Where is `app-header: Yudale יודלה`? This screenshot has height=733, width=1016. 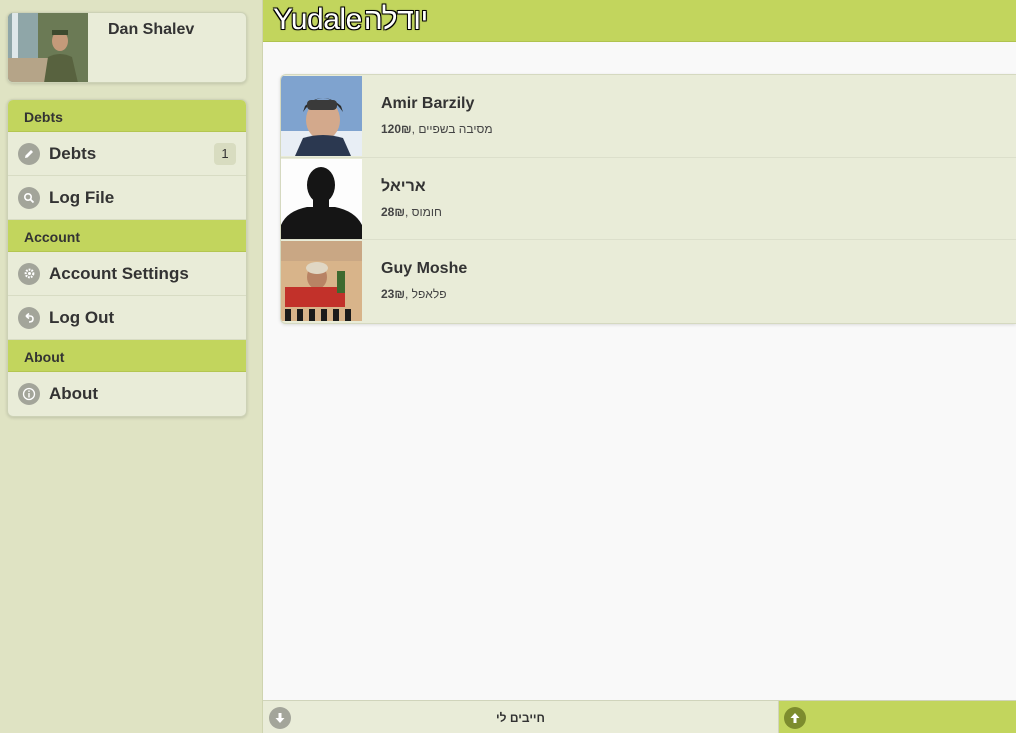
app-header: Yudale יודלה is located at coordinates (639, 21).